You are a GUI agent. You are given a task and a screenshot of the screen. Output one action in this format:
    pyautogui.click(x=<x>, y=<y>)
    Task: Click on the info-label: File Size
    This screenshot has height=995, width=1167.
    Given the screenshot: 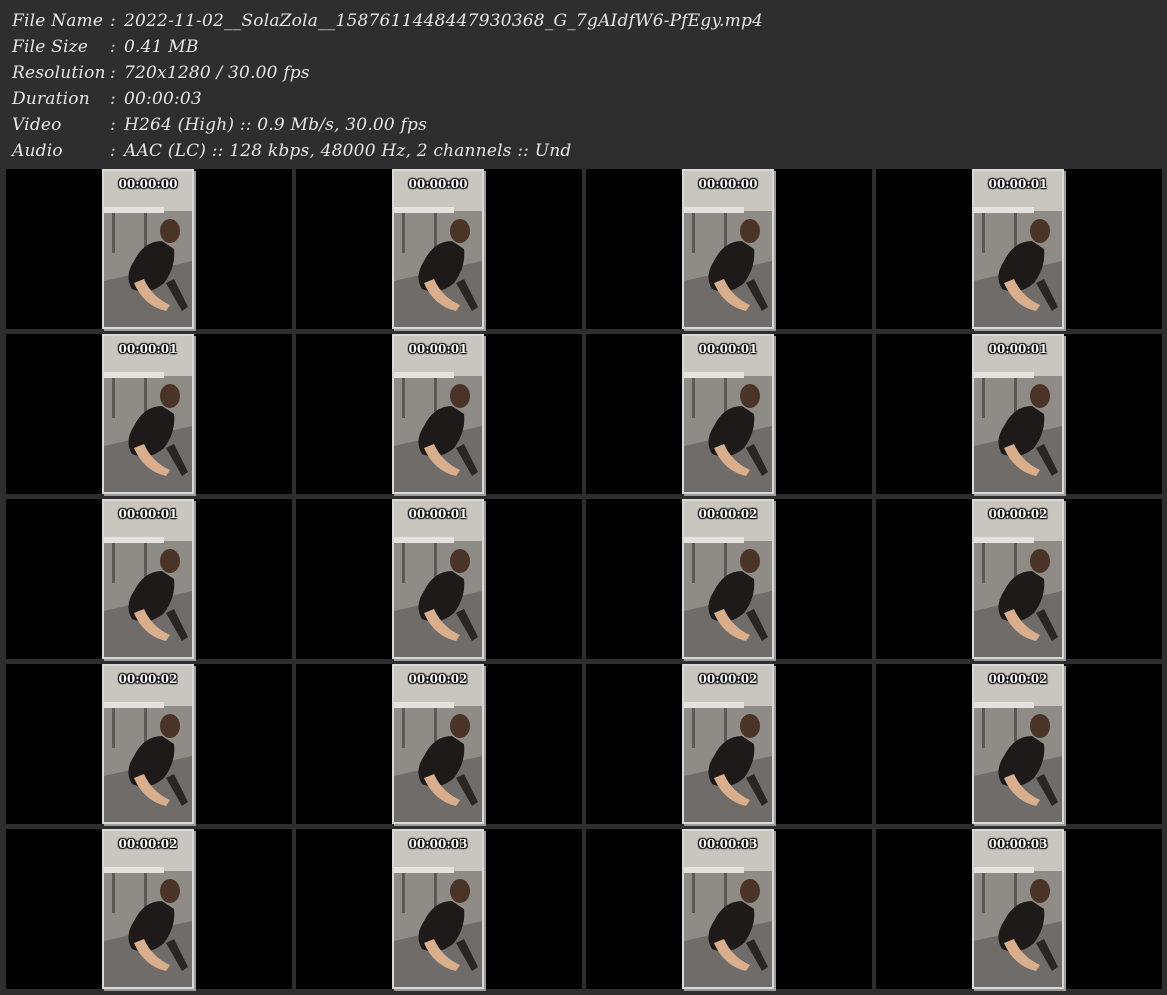 What is the action you would take?
    pyautogui.click(x=50, y=47)
    